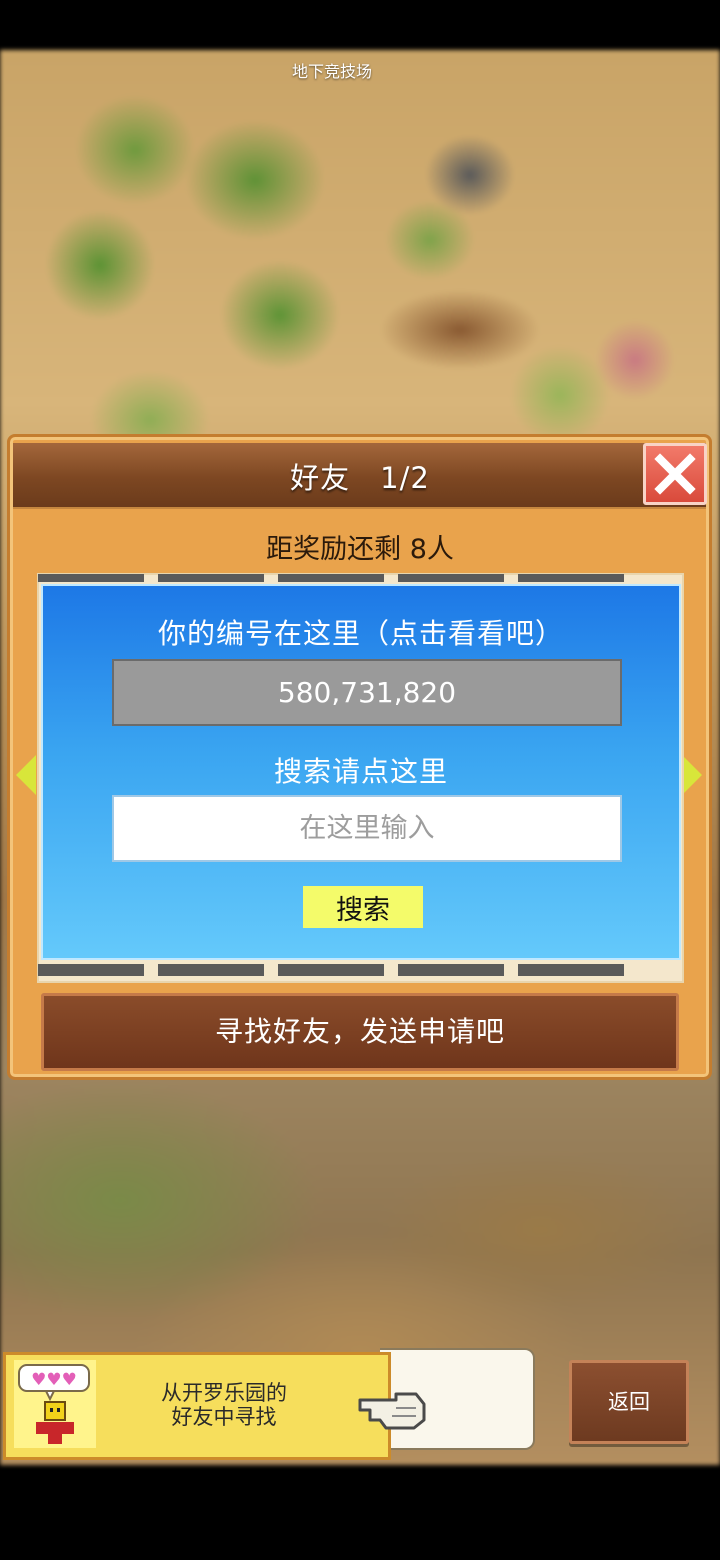  What do you see at coordinates (629, 1402) in the screenshot?
I see `back-button: 返回` at bounding box center [629, 1402].